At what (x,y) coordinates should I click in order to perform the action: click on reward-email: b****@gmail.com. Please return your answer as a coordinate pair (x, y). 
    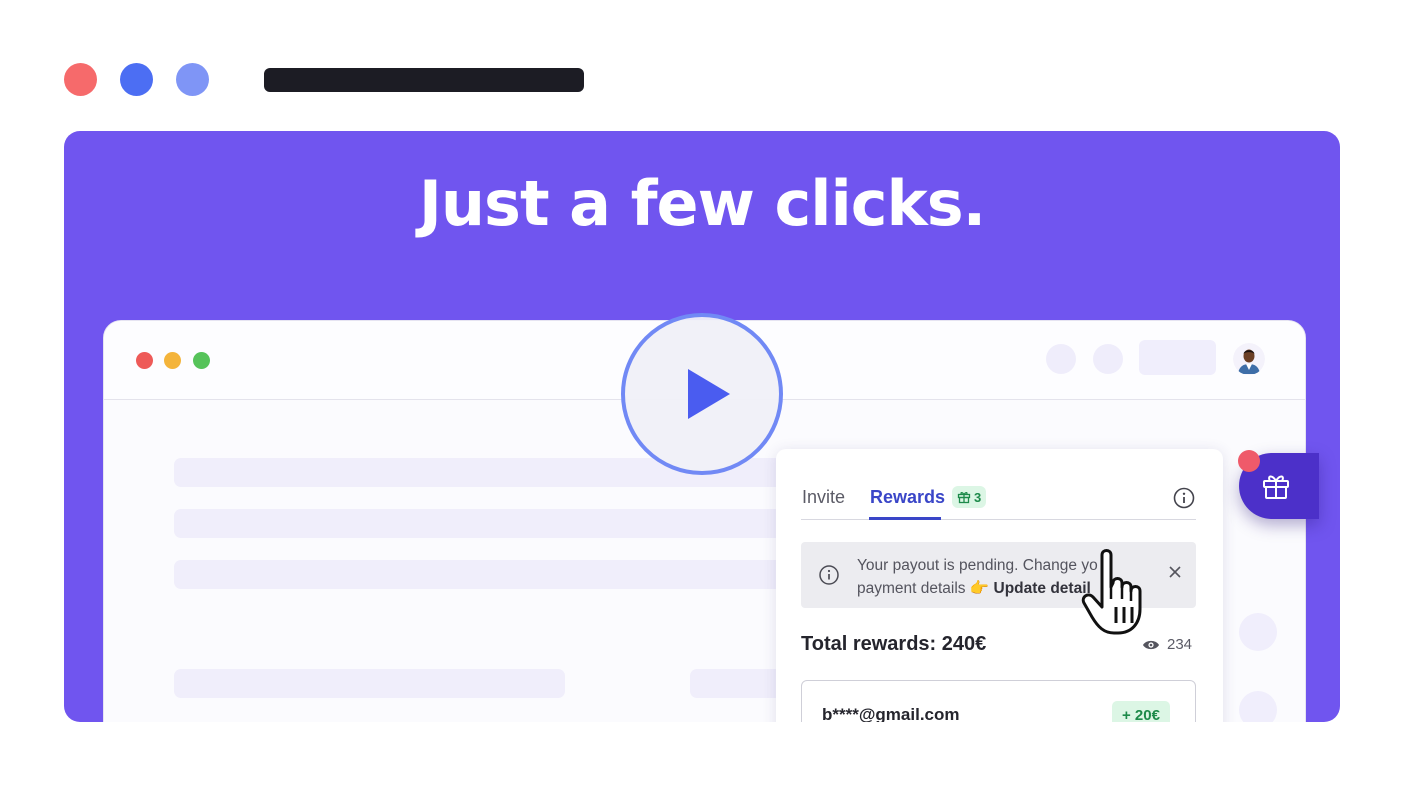
    Looking at the image, I should click on (891, 713).